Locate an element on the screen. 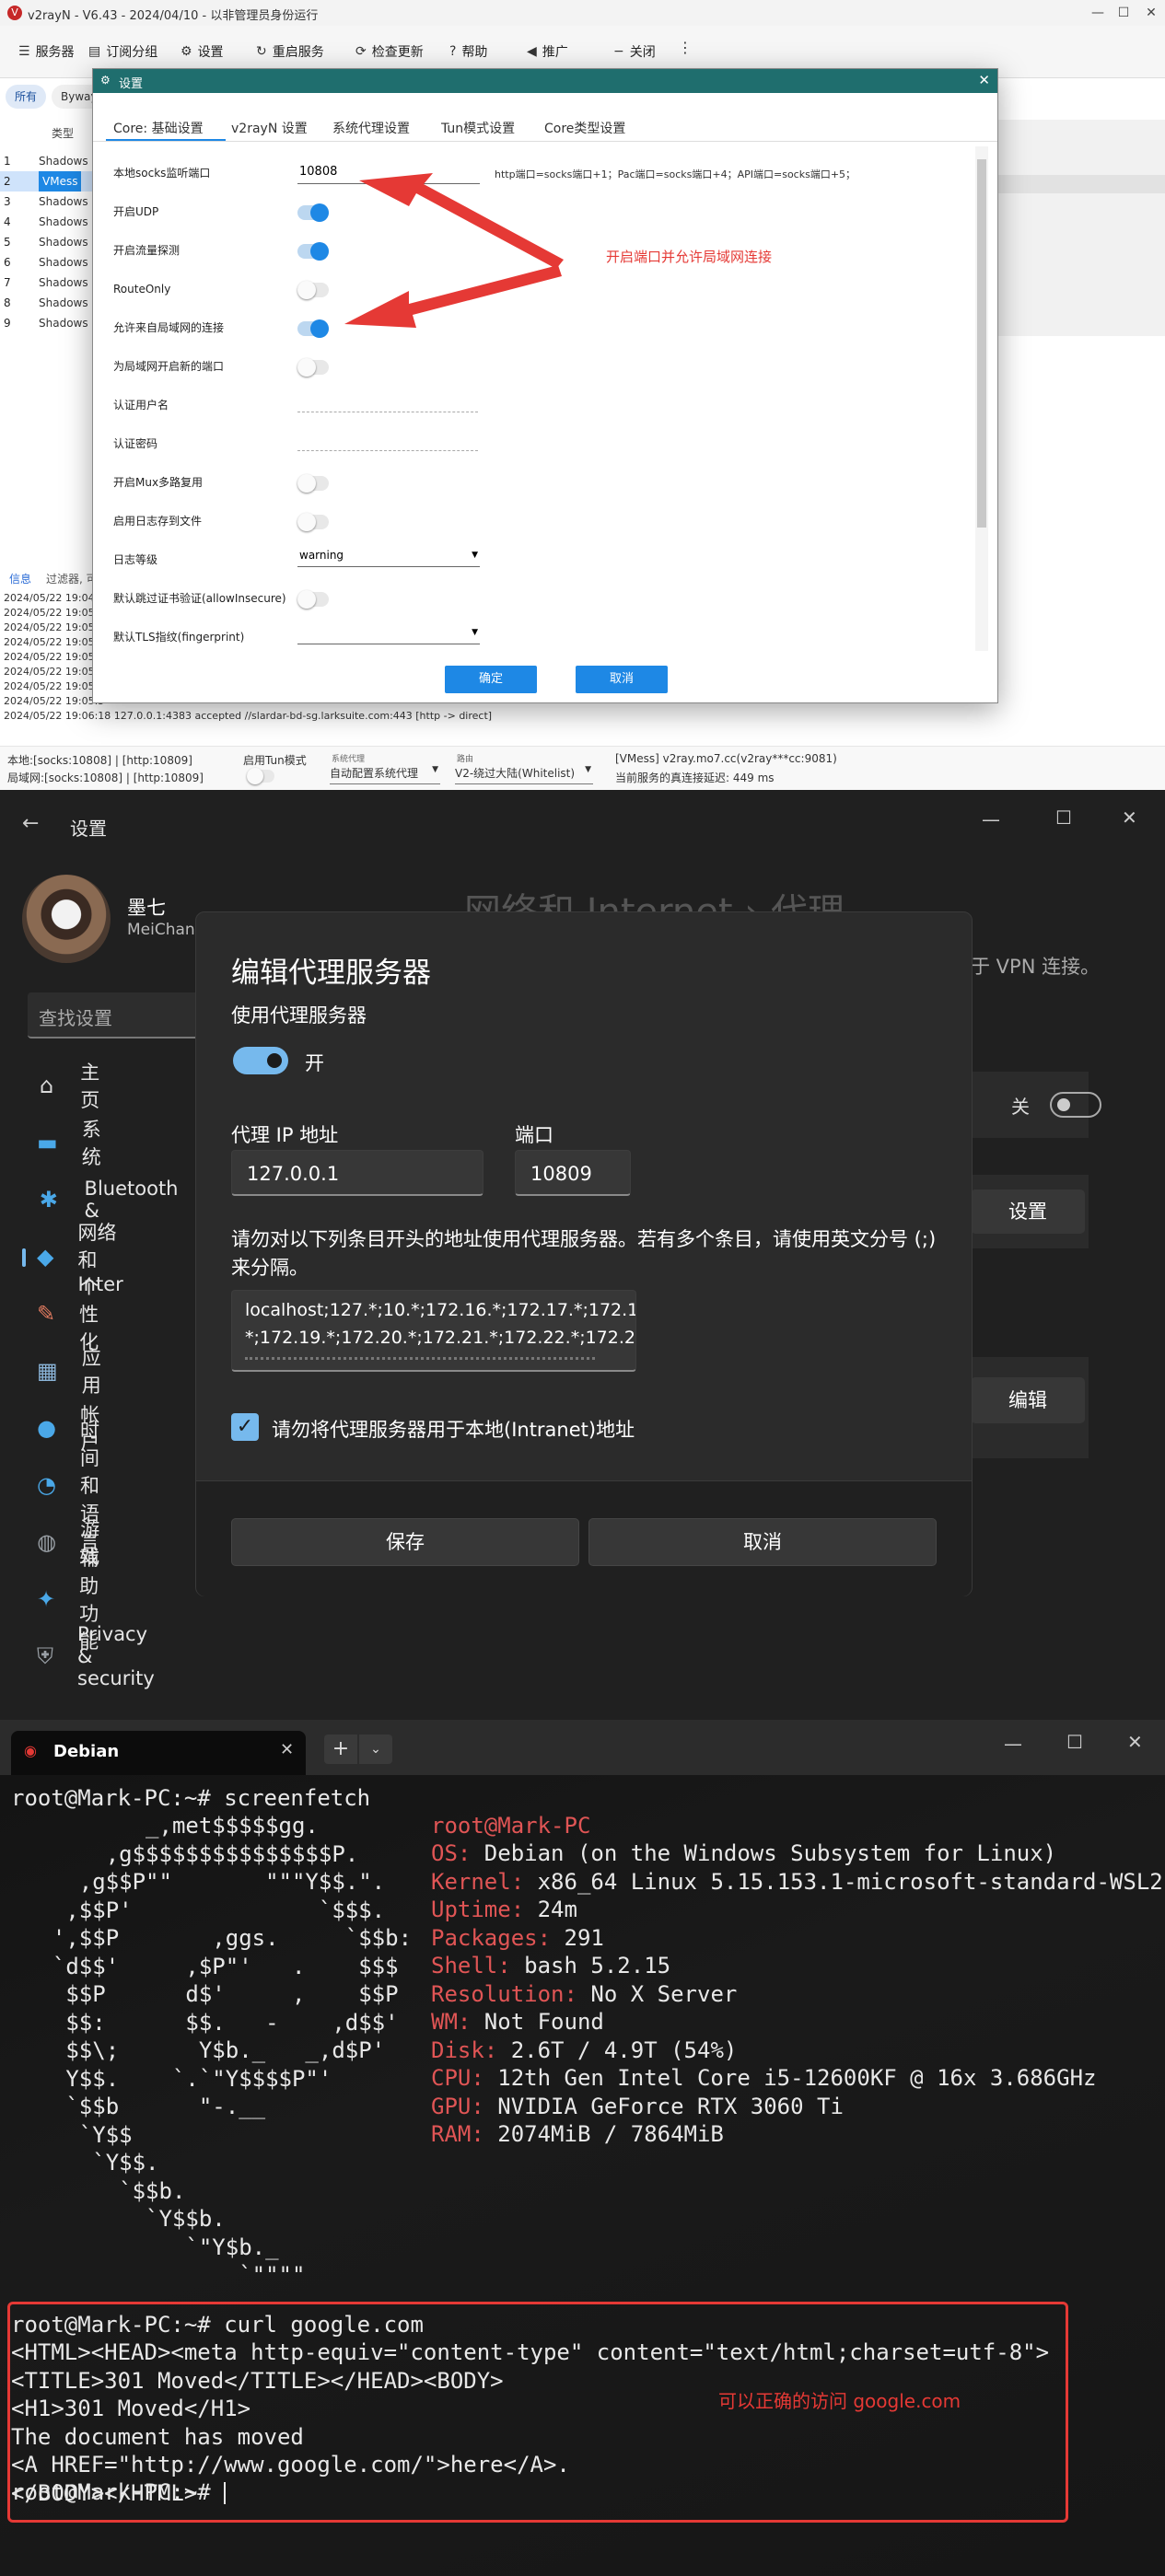 The image size is (1165, 2576). info-key: Kernel: is located at coordinates (478, 1881).